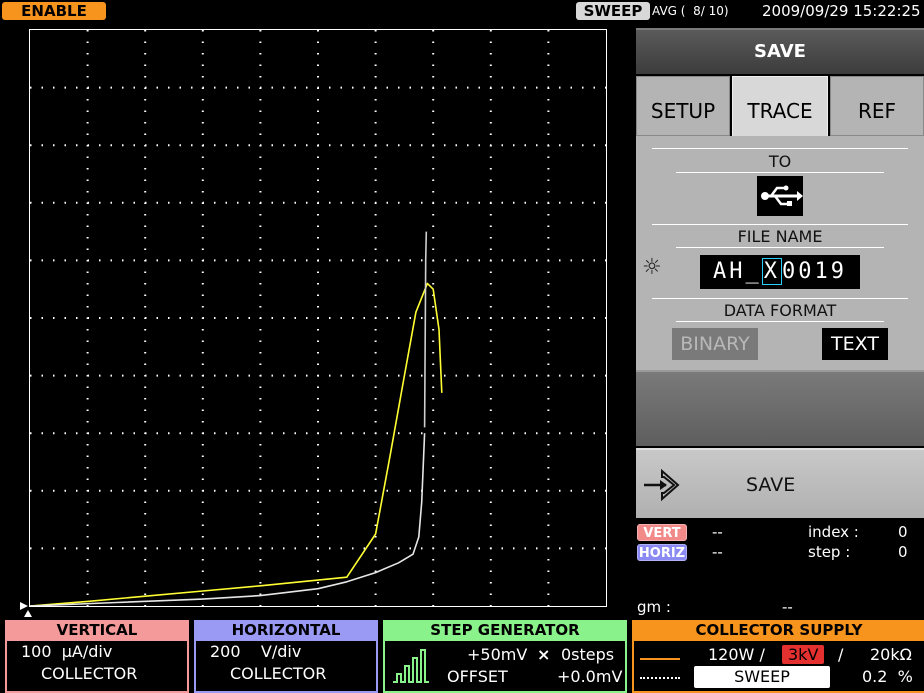  Describe the element at coordinates (256, 651) in the screenshot. I see `horizontal-scale: 200 V/div` at that location.